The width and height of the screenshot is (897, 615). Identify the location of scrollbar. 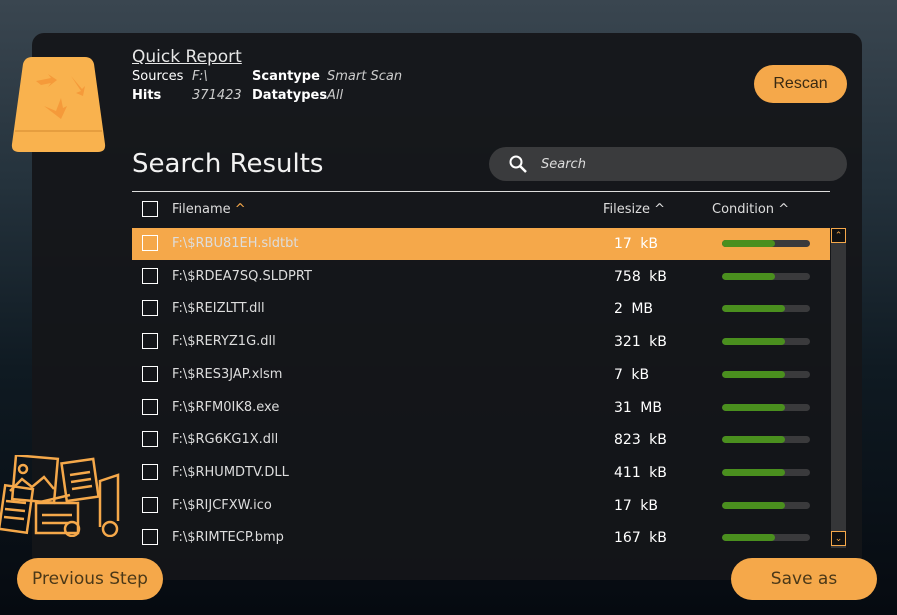
(838, 388).